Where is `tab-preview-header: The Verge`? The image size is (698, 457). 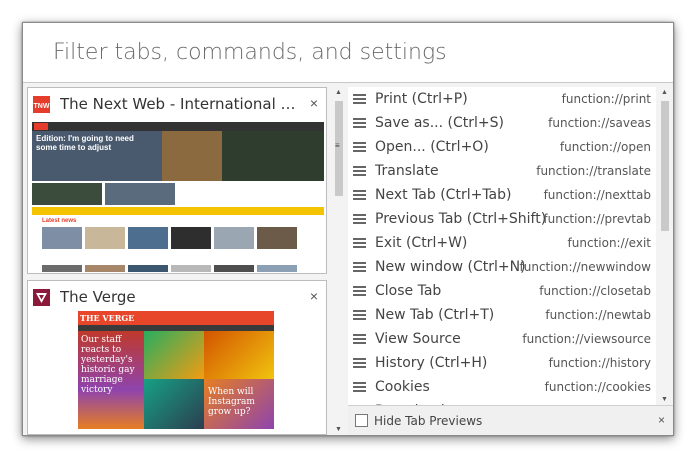
tab-preview-header: The Verge is located at coordinates (177, 297).